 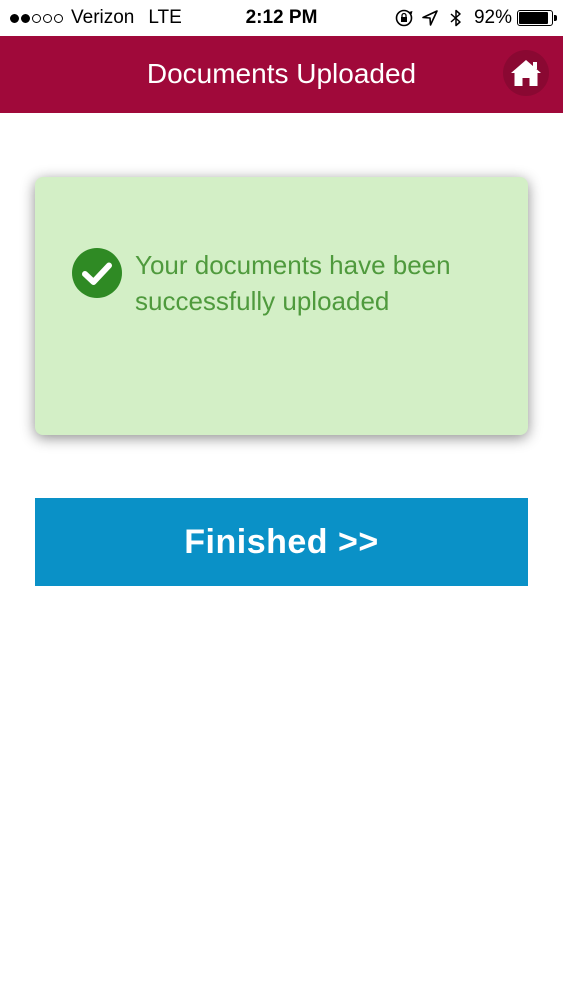 I want to click on home-icon, so click(x=526, y=73).